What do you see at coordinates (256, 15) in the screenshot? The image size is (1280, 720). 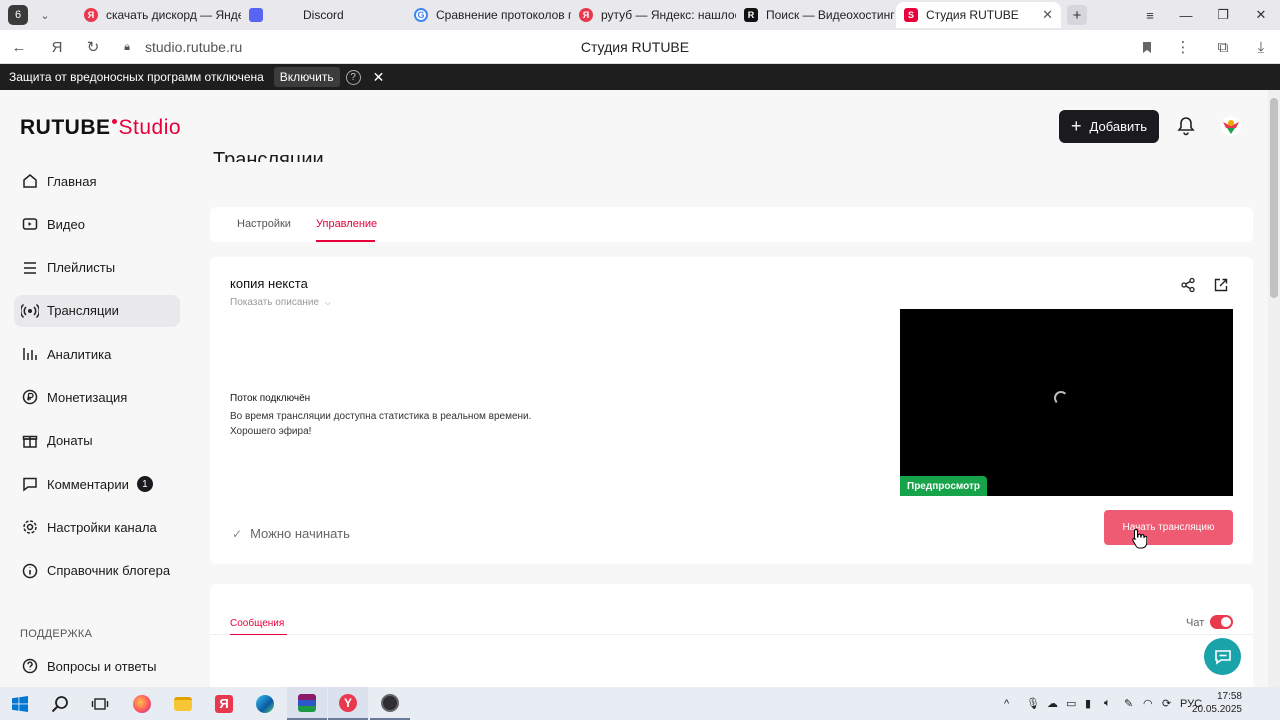 I see `discord-icon` at bounding box center [256, 15].